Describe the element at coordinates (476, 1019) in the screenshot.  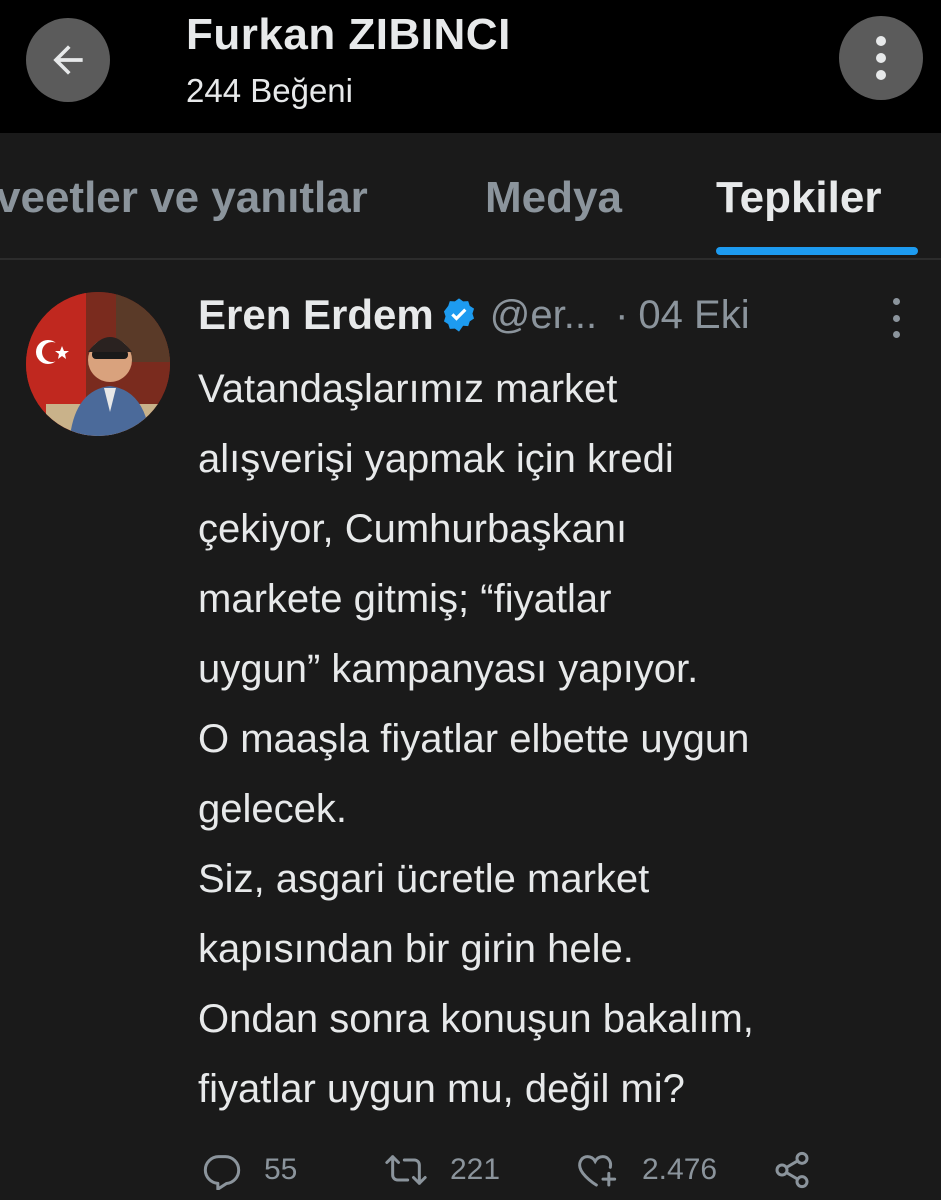
I see `tweet-text-line: Ondan sonra konuşun bakalım,` at that location.